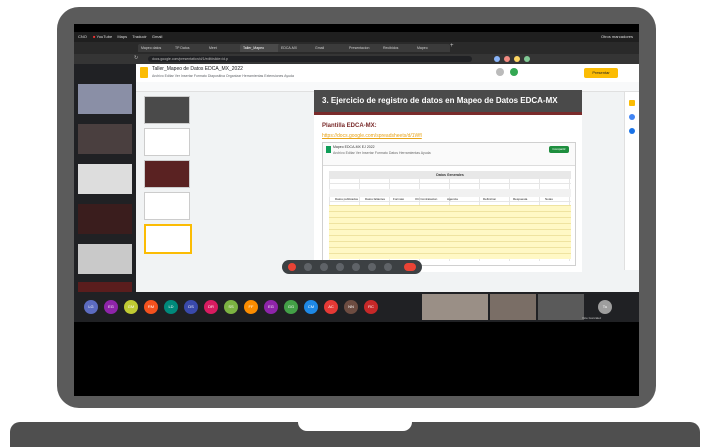  Describe the element at coordinates (632, 103) in the screenshot. I see `keep-icon` at that location.